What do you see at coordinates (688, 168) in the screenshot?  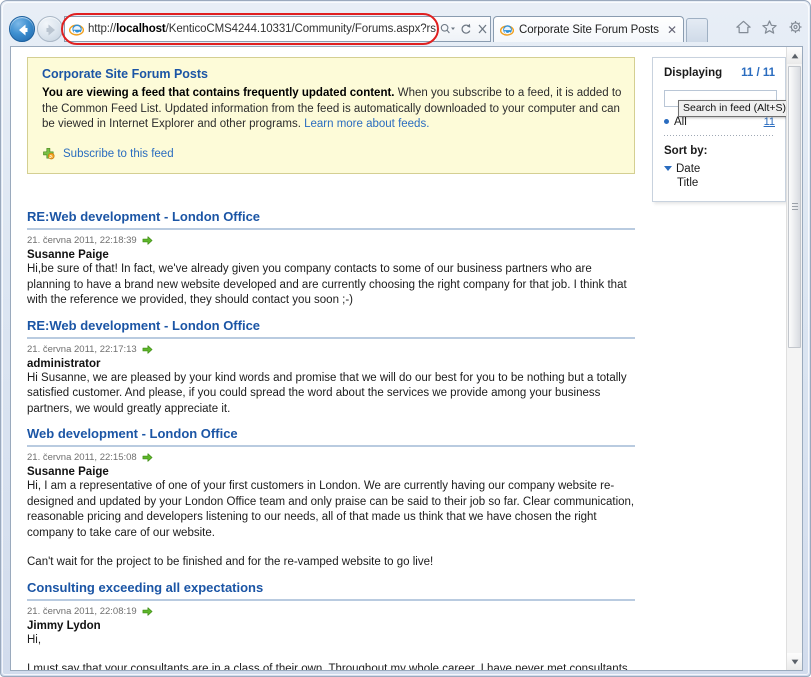 I see `sort-option-date-label: Date` at bounding box center [688, 168].